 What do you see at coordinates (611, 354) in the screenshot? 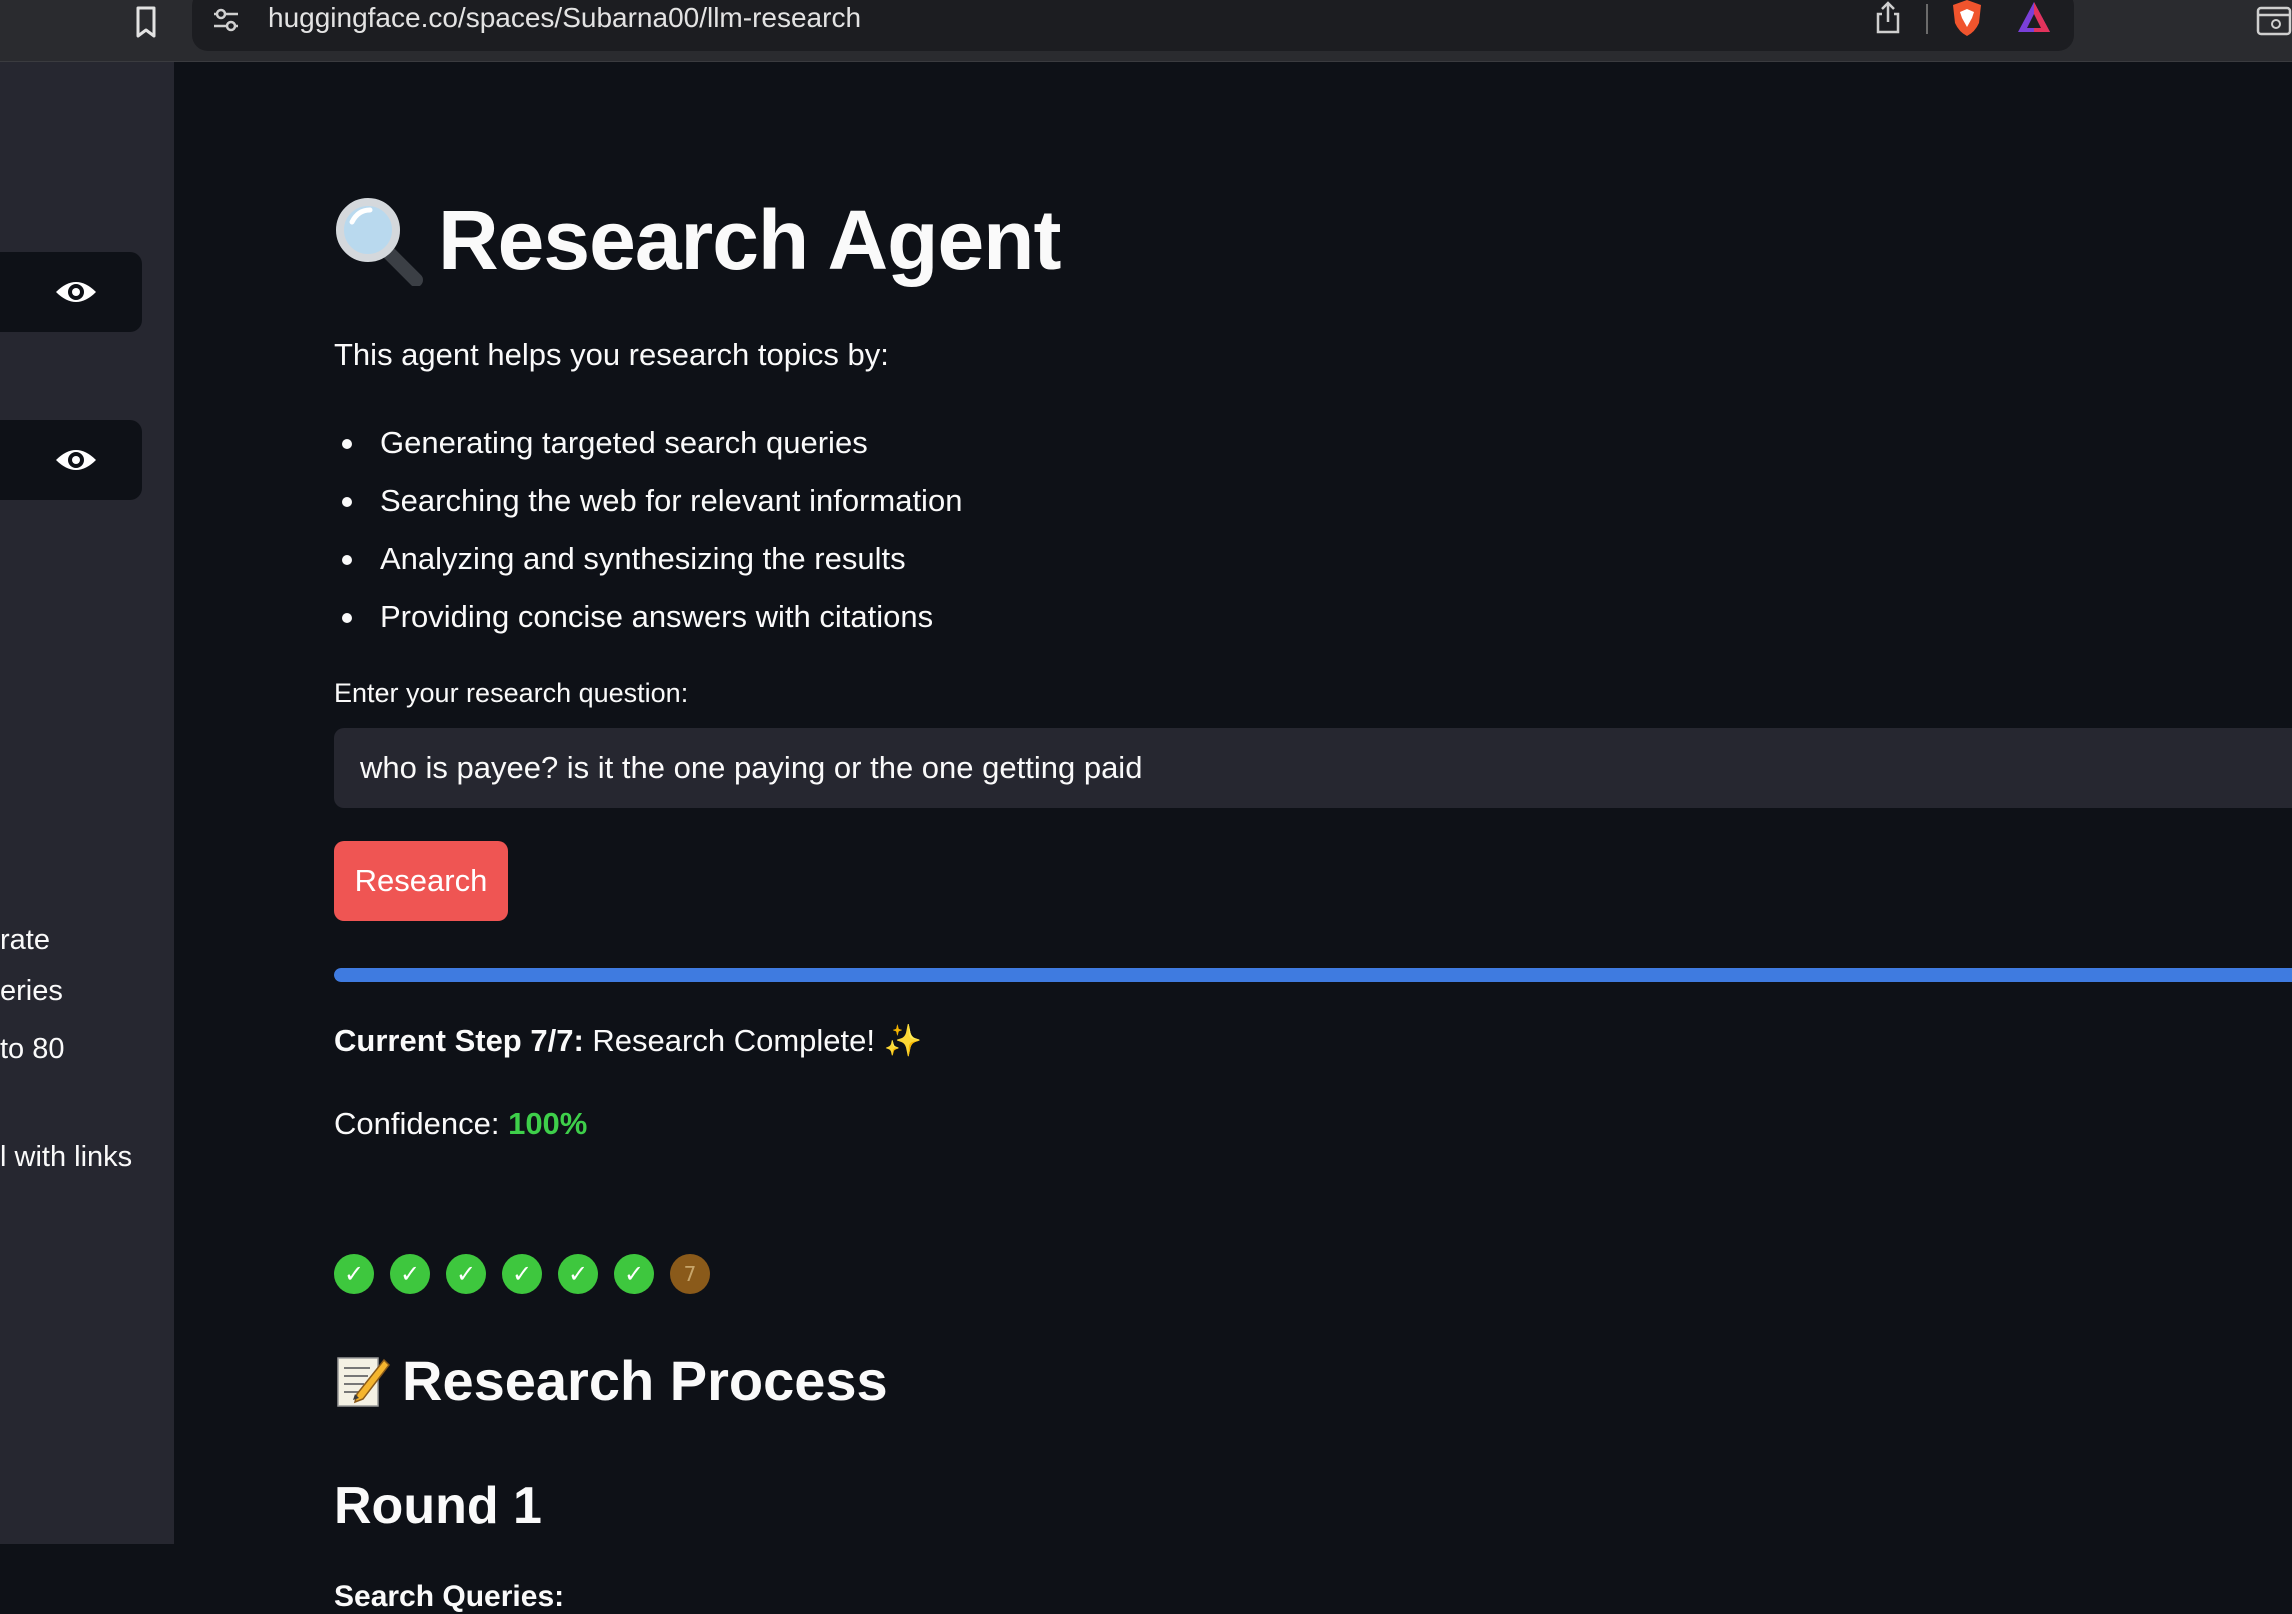
I see `intro-text: This agent helps you research topics by:` at bounding box center [611, 354].